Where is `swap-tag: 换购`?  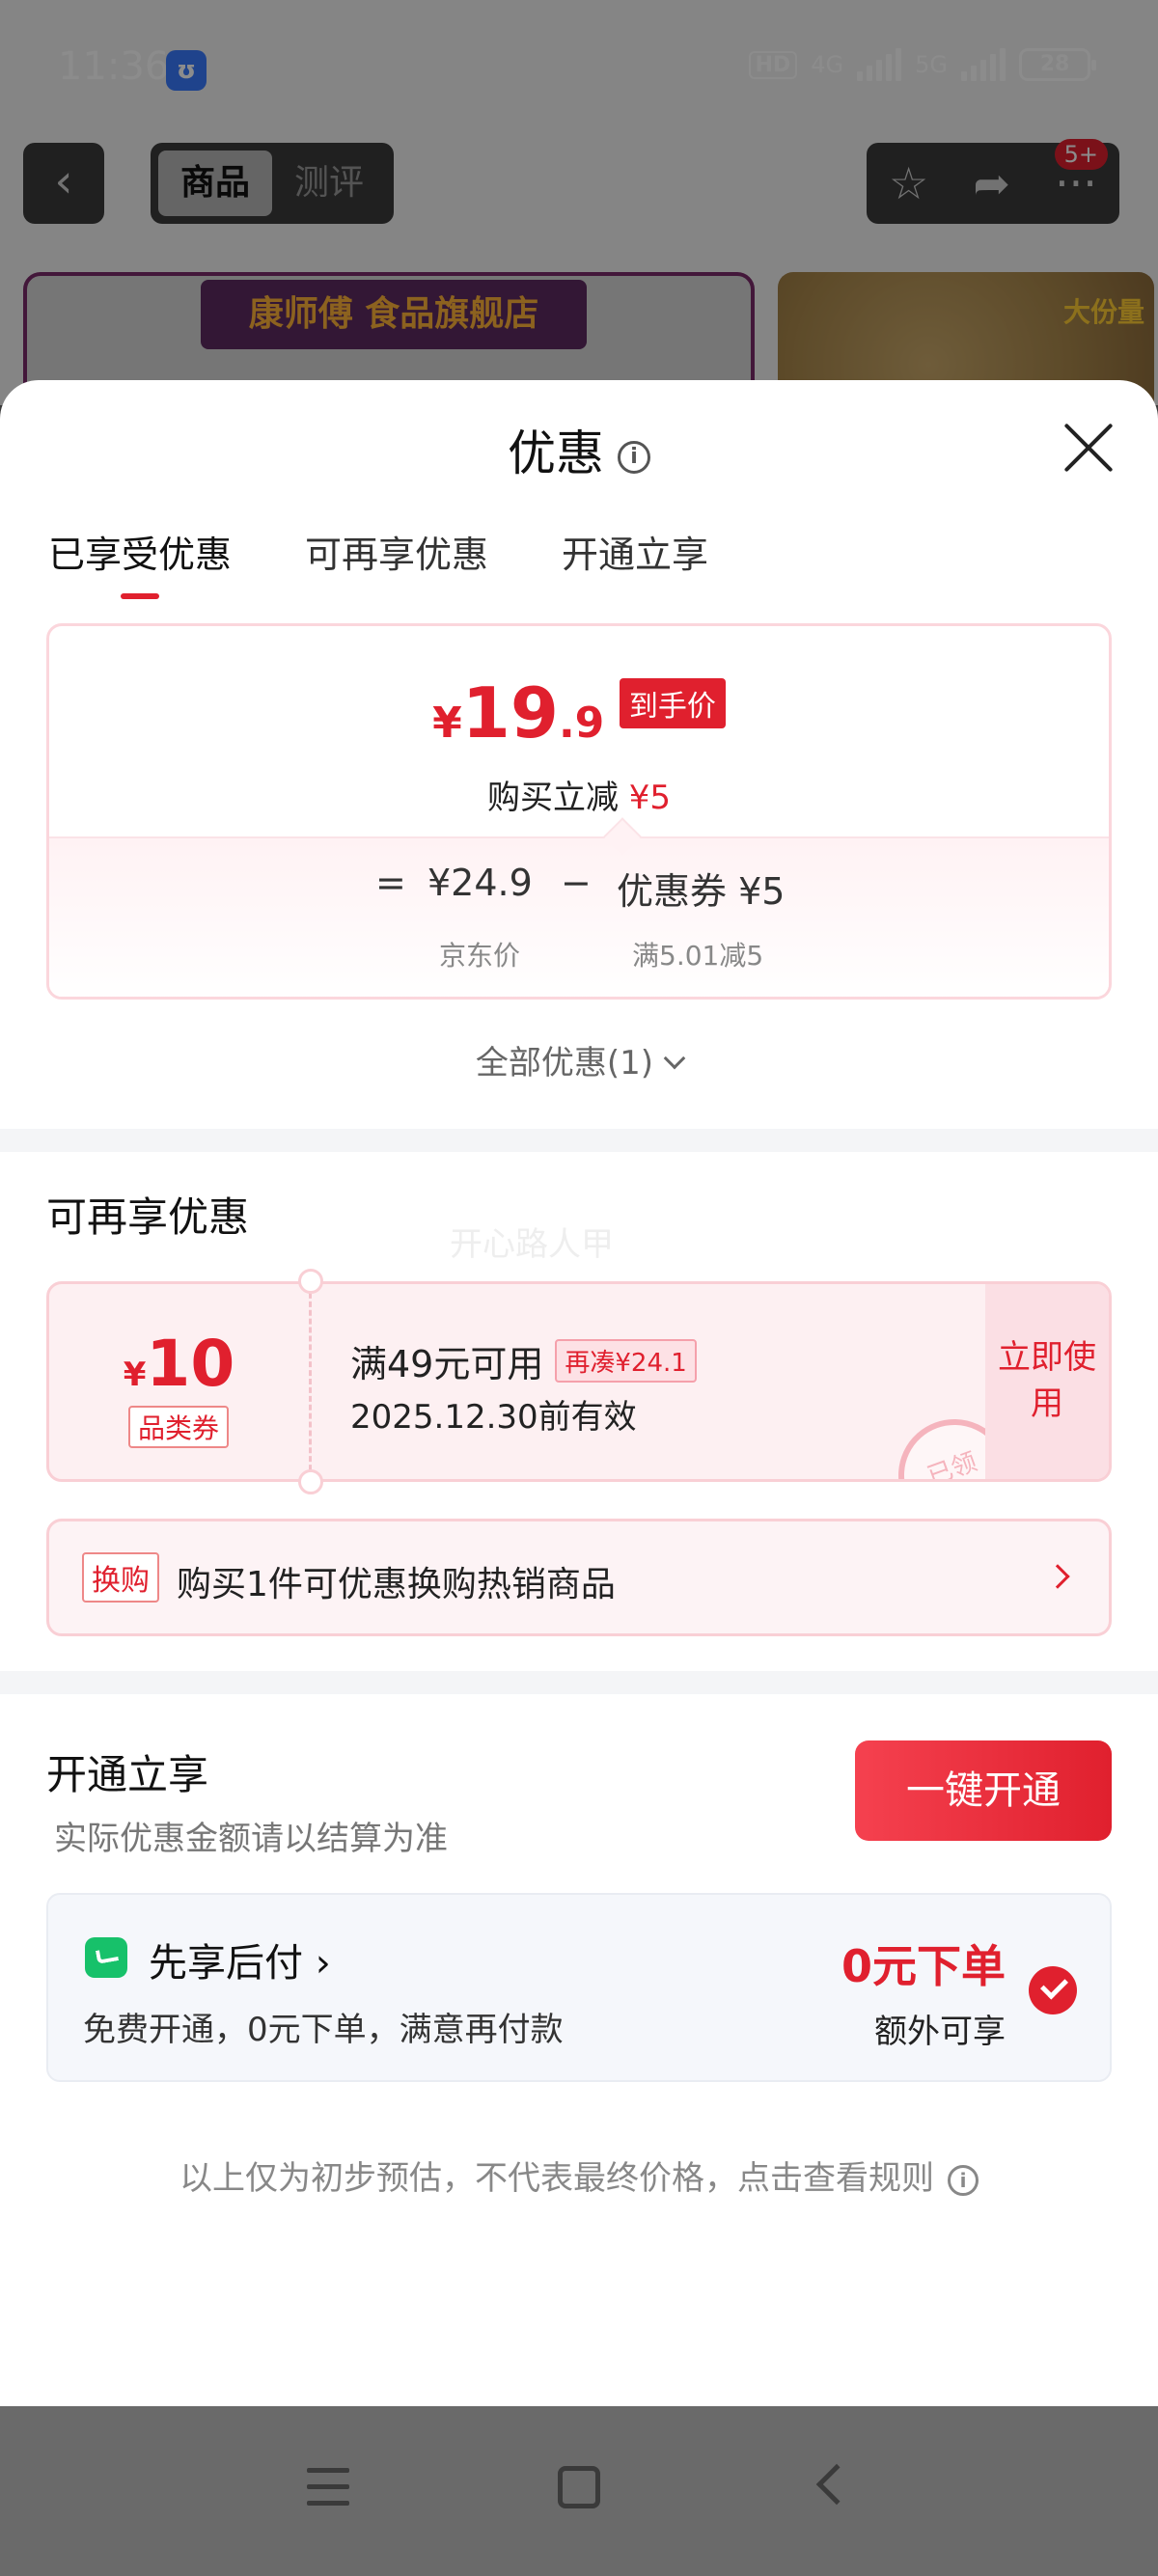 swap-tag: 换购 is located at coordinates (120, 1577).